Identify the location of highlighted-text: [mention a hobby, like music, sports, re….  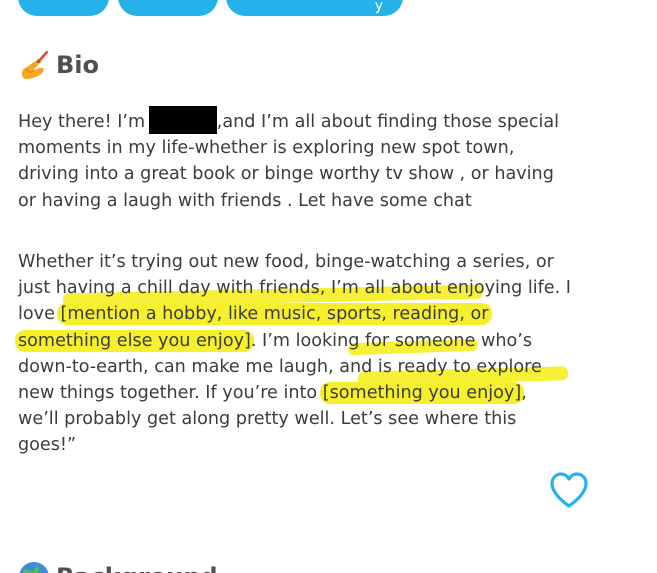
(274, 314).